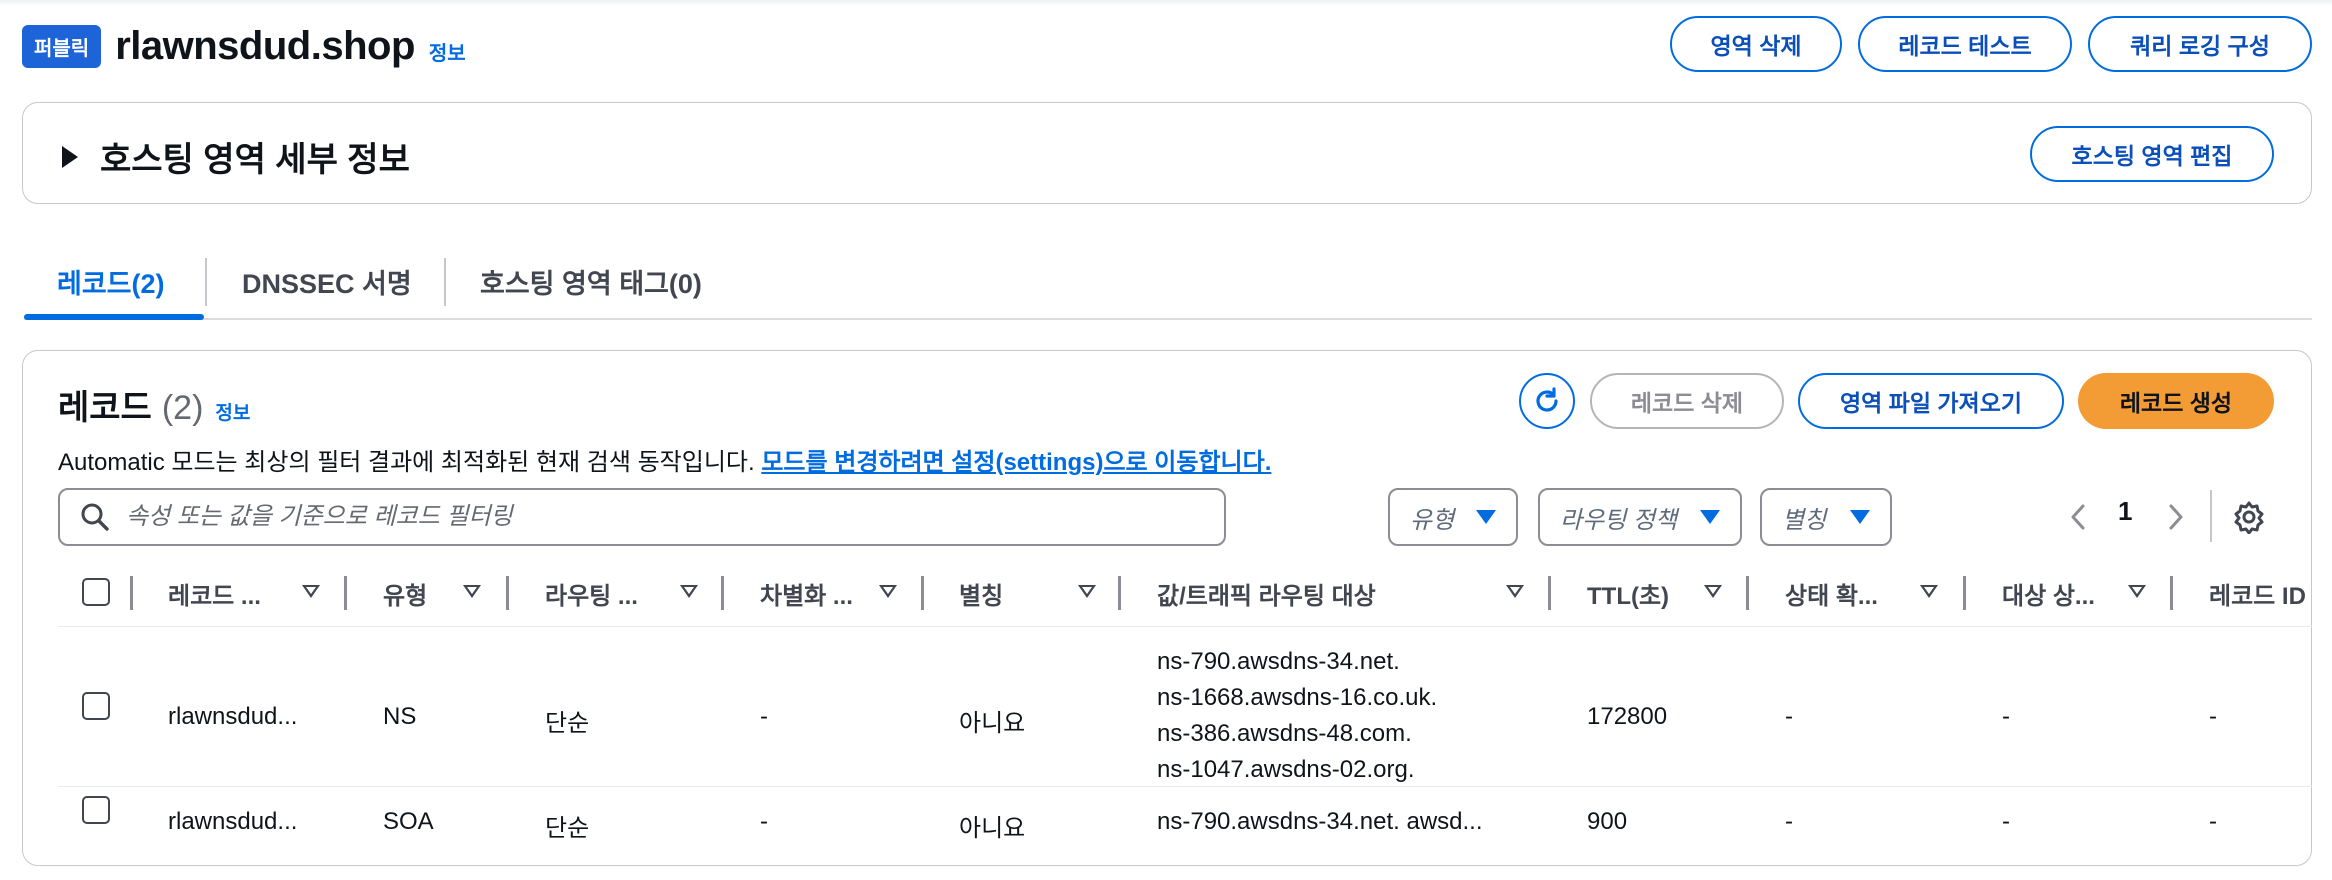 Image resolution: width=2332 pixels, height=880 pixels. What do you see at coordinates (1286, 769) in the screenshot?
I see `value-line: ns-1047.awsdns-02.org.` at bounding box center [1286, 769].